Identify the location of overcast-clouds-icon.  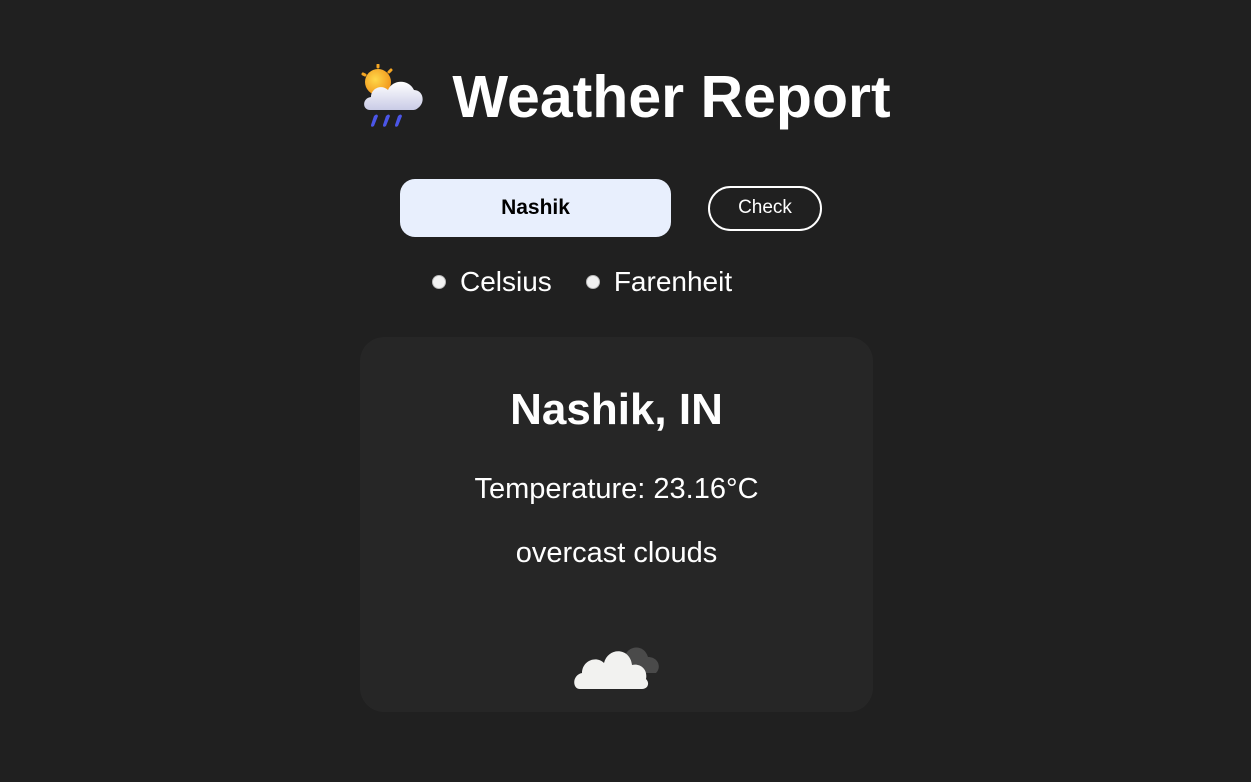
(616, 668).